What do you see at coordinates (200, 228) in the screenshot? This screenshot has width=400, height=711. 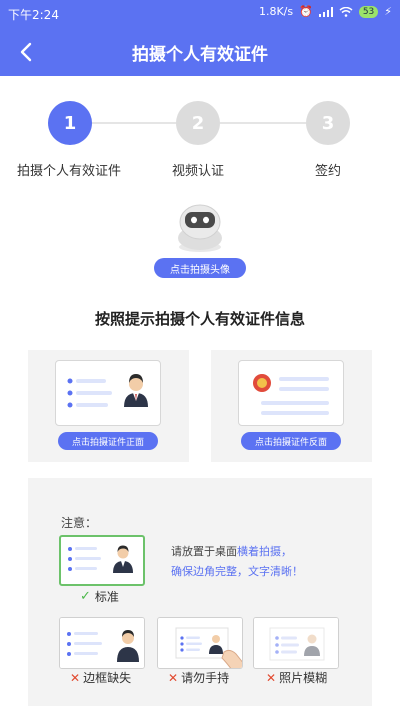 I see `robot-avatar-icon` at bounding box center [200, 228].